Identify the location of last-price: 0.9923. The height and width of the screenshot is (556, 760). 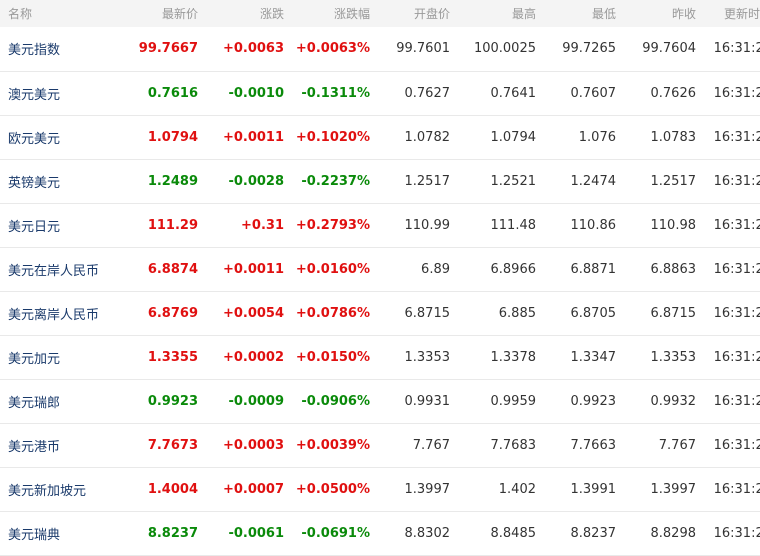
(172, 401).